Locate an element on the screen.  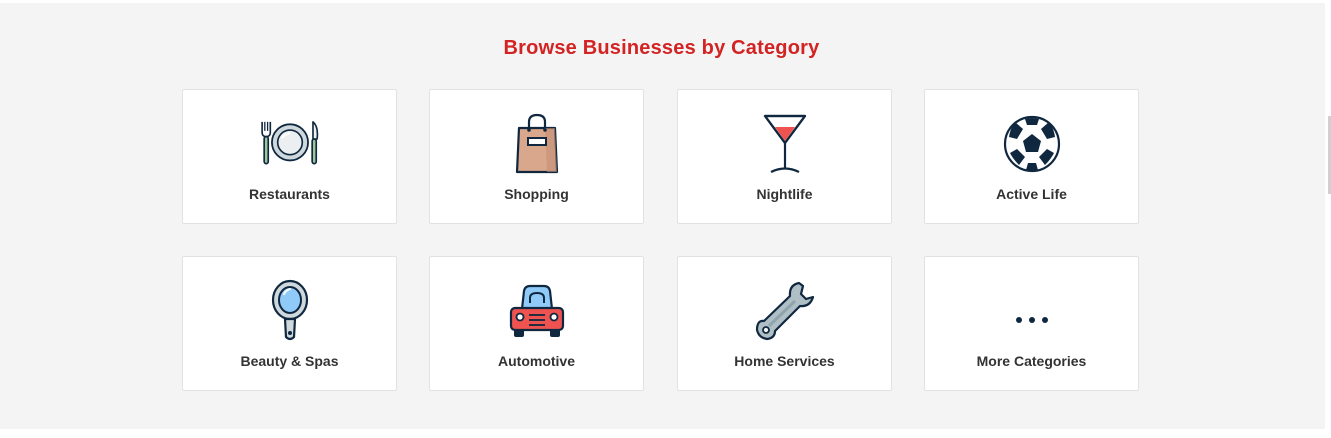
category-card-restaurants: Restaurants is located at coordinates (289, 156).